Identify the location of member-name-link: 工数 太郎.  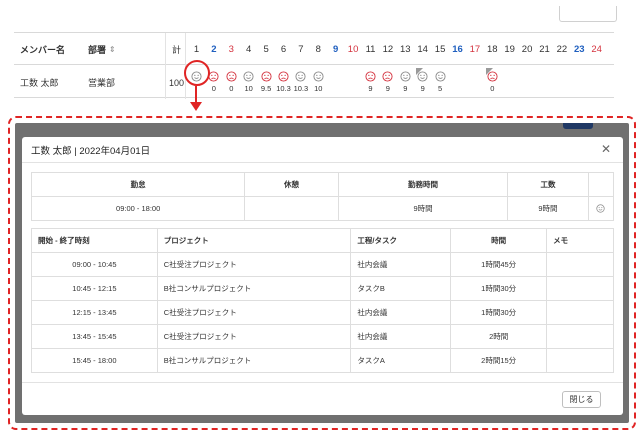
(39, 82).